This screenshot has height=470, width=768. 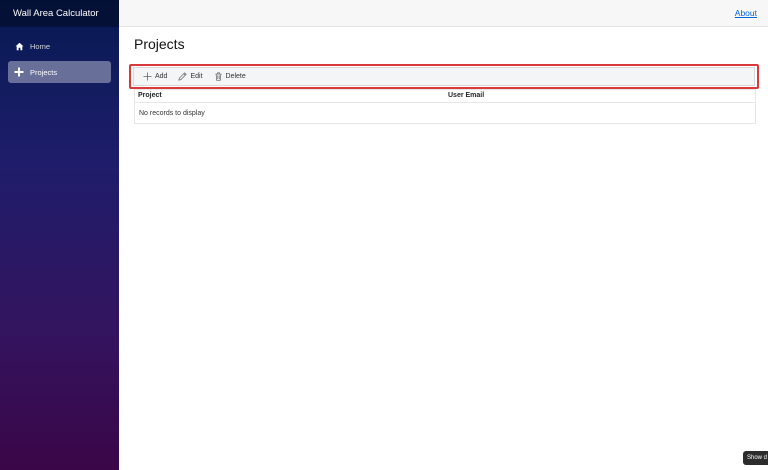 I want to click on projects-grid: Project User Email No records to display, so click(x=445, y=106).